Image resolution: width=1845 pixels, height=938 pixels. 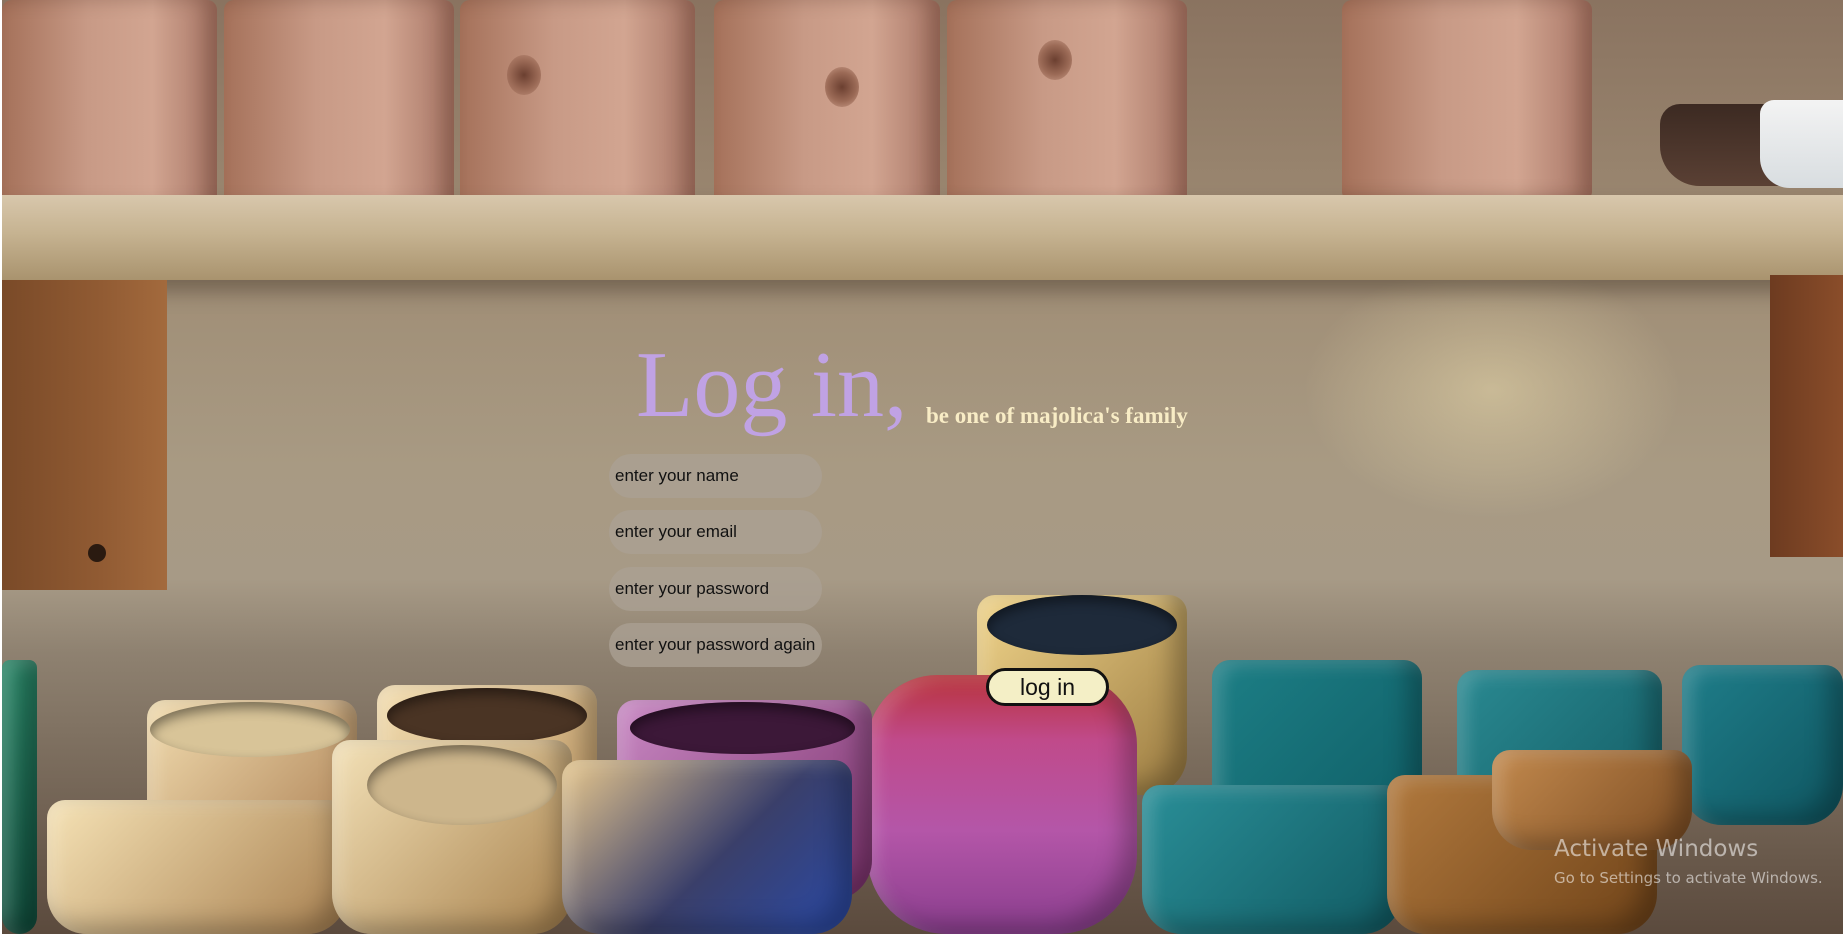 What do you see at coordinates (1688, 878) in the screenshot?
I see `windows-activation-subtitle: Go to Settings to activate Windows.` at bounding box center [1688, 878].